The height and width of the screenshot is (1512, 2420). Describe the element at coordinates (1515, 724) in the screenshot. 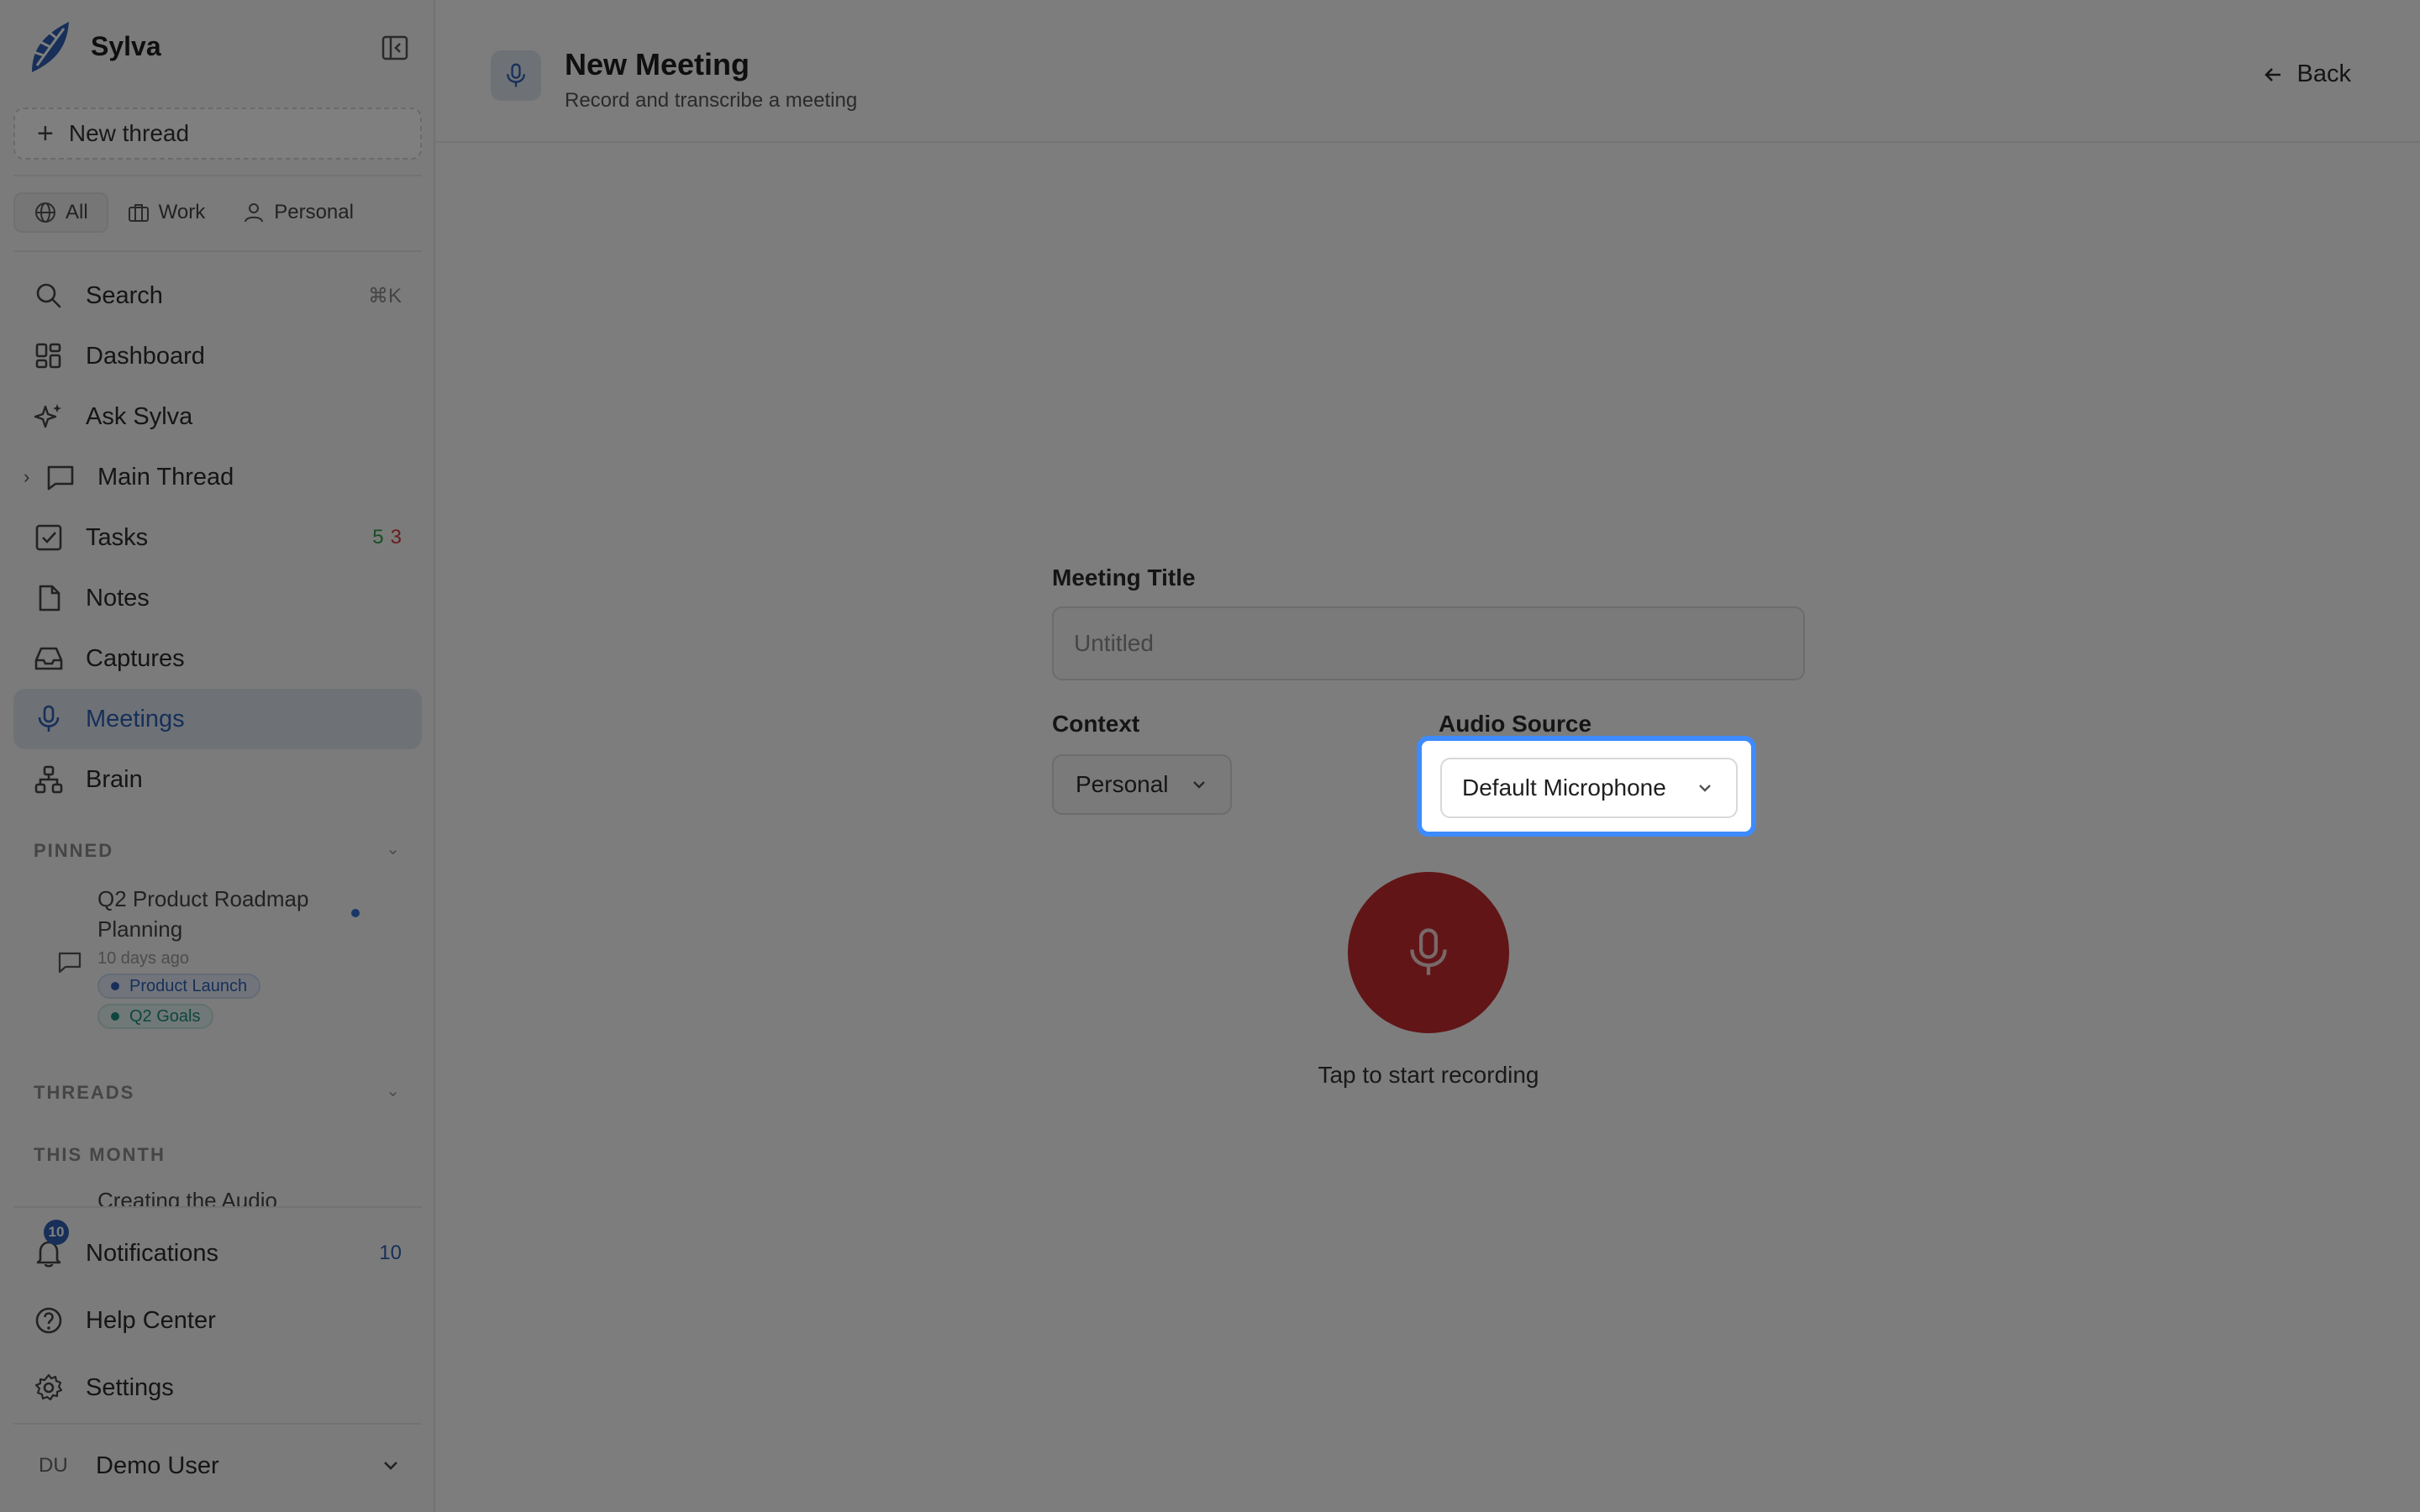

I see `audio-source-label: Audio Source` at that location.